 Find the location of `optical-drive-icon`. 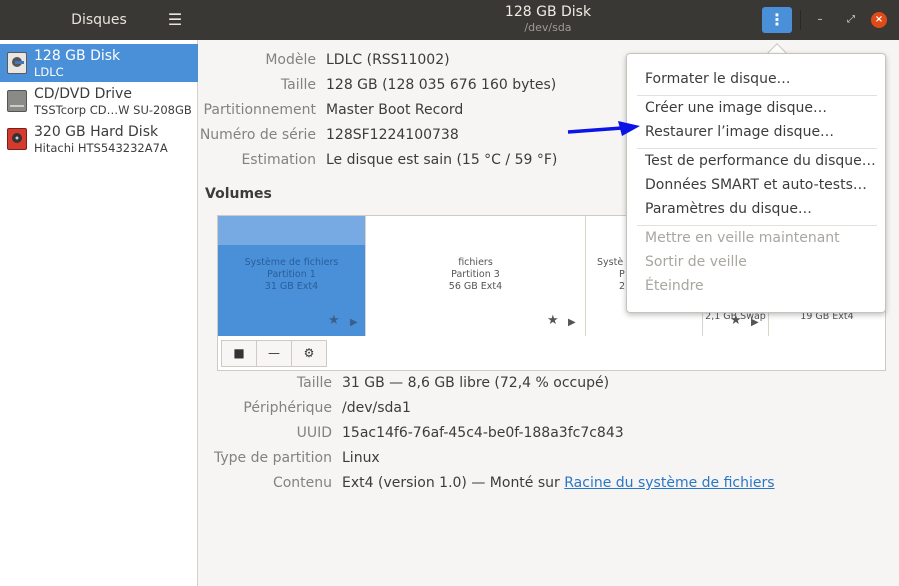

optical-drive-icon is located at coordinates (17, 101).